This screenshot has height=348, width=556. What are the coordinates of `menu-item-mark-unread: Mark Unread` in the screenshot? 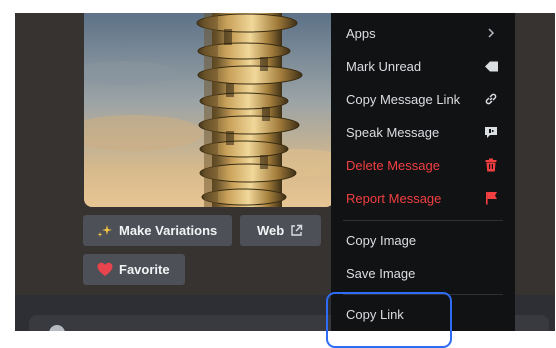 It's located at (423, 66).